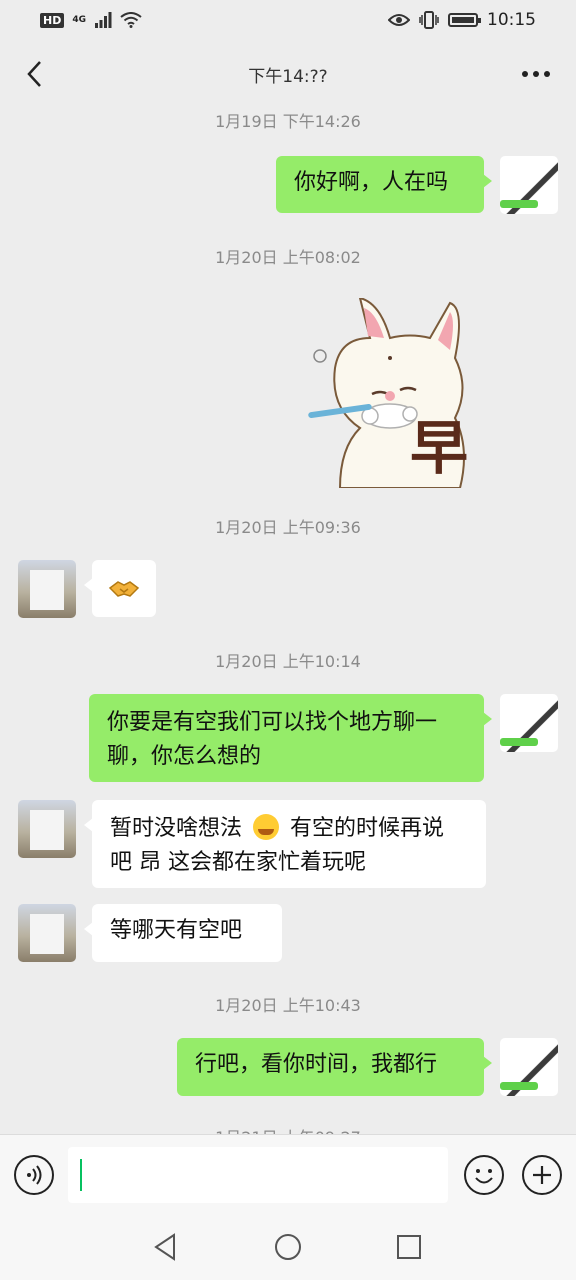  What do you see at coordinates (238, 862) in the screenshot?
I see `message-line: 吧 昂 这会都在家忙着玩呢` at bounding box center [238, 862].